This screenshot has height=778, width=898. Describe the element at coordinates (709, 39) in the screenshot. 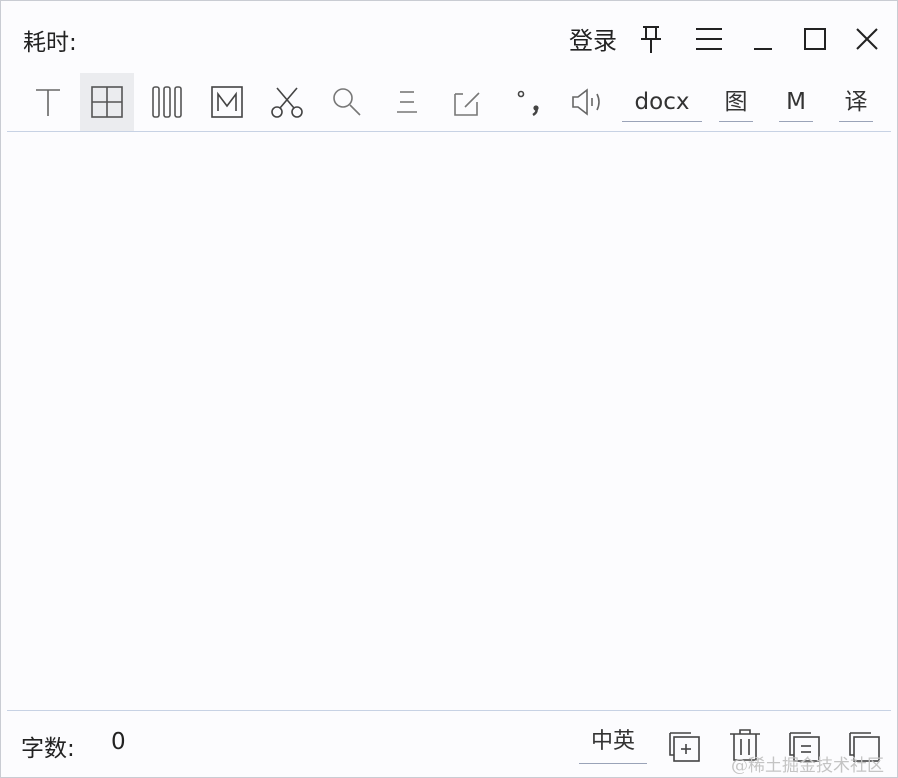

I see `menu-icon` at that location.